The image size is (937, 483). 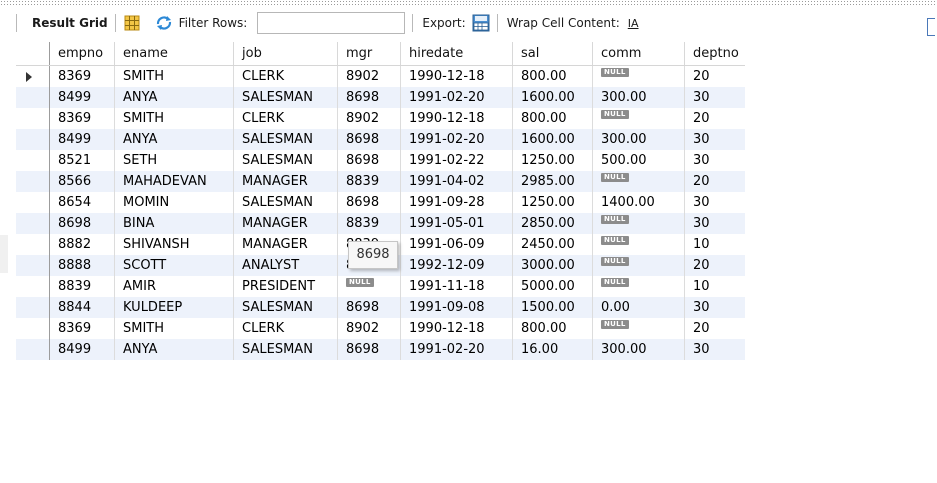 What do you see at coordinates (174, 160) in the screenshot?
I see `cell-ename: SETH` at bounding box center [174, 160].